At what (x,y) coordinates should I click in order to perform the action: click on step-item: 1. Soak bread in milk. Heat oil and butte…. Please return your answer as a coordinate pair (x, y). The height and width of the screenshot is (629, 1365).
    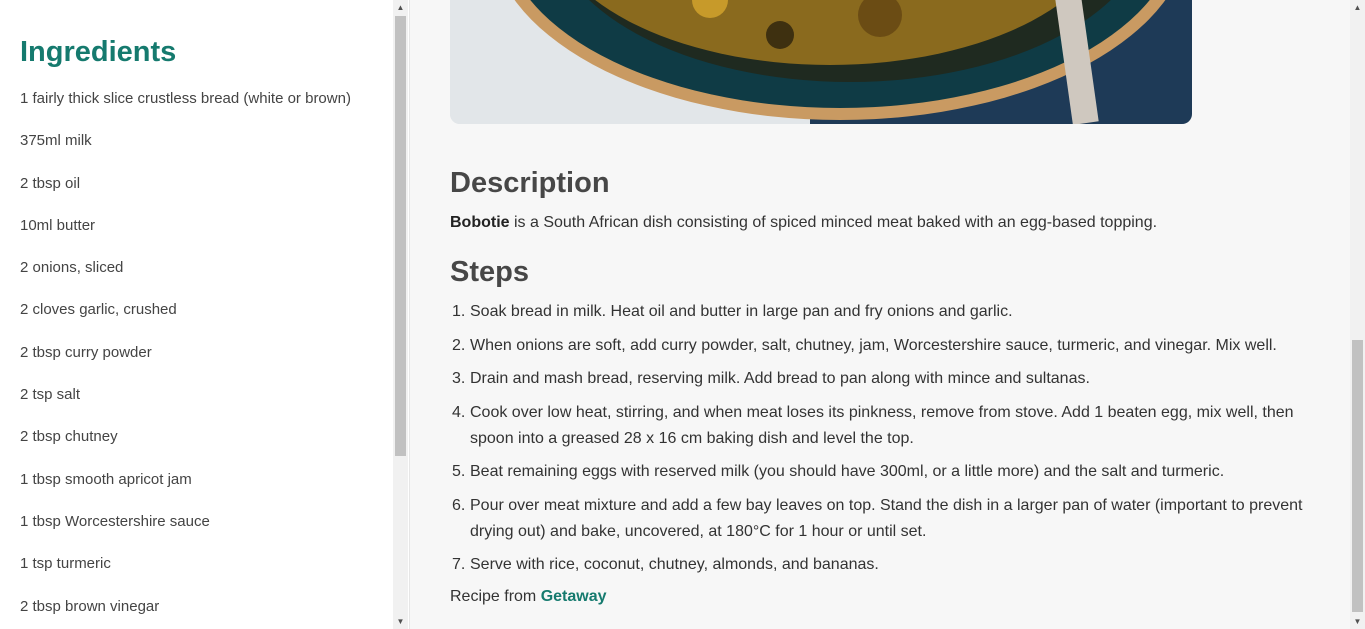
    Looking at the image, I should click on (890, 312).